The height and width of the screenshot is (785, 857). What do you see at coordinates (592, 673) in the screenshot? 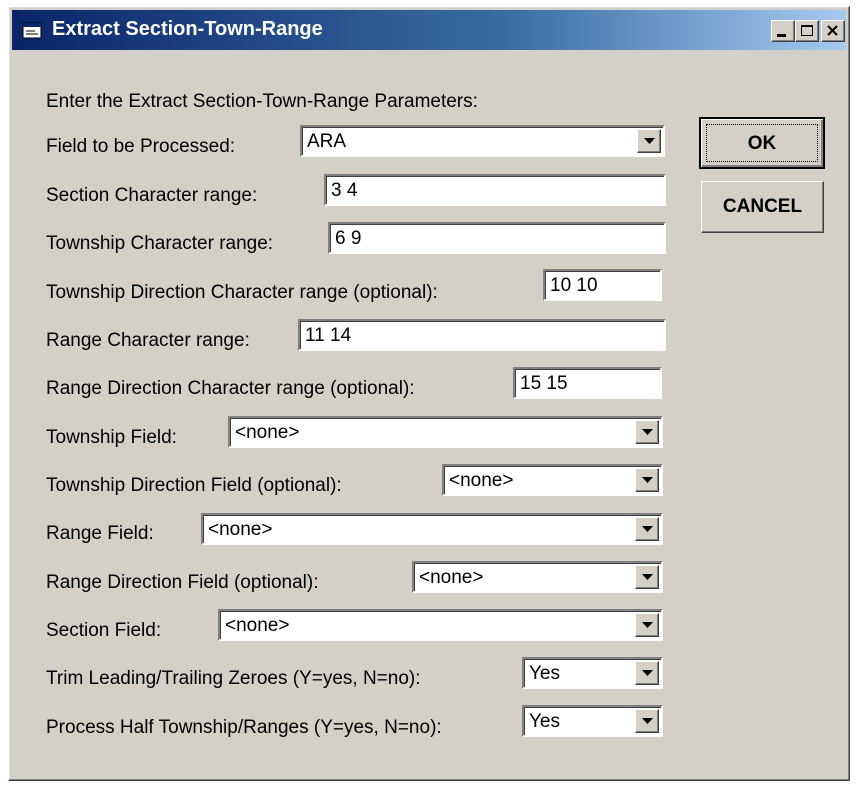
I see `trim-zeroes-select: Yes` at bounding box center [592, 673].